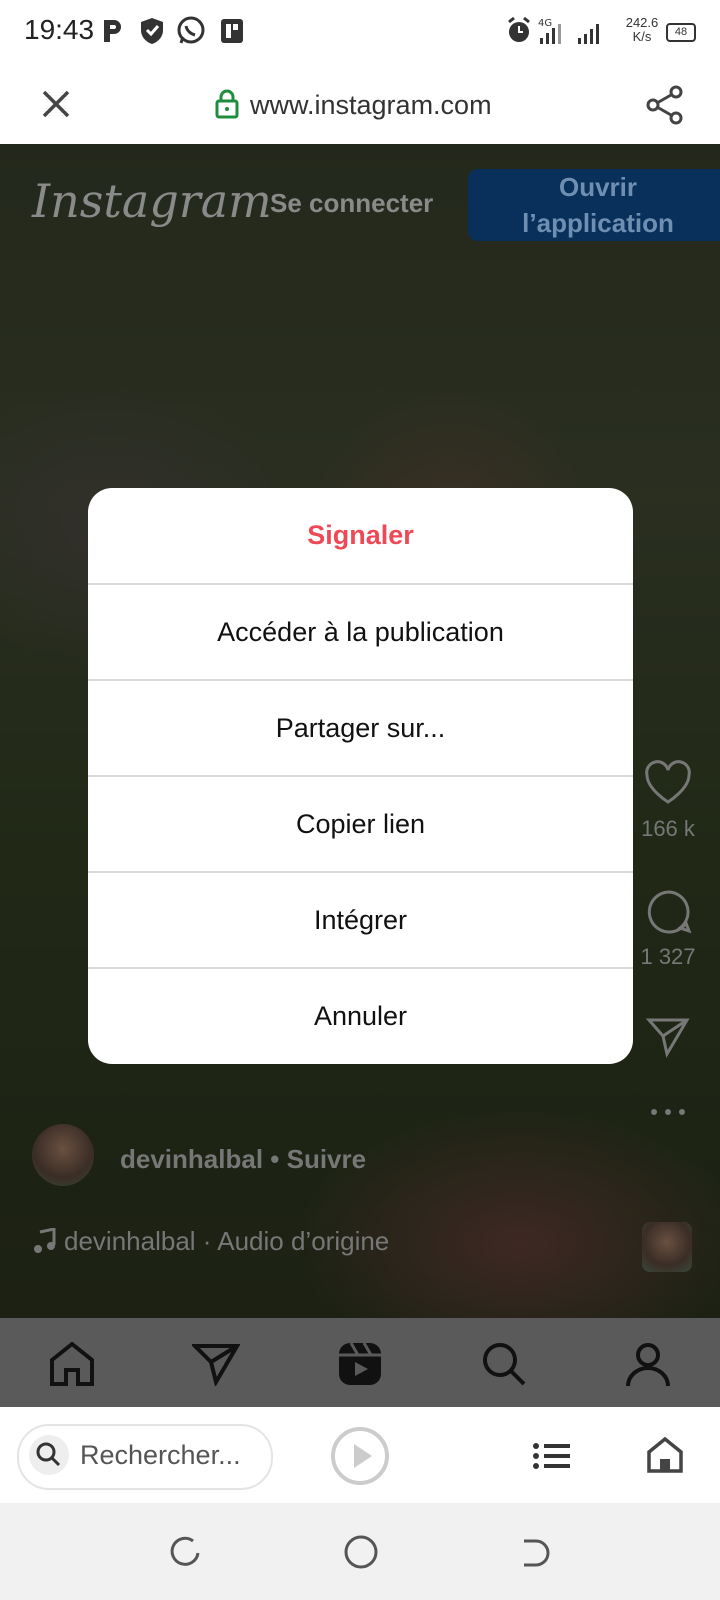  Describe the element at coordinates (549, 31) in the screenshot. I see `signal-4g-icon: 4G` at that location.